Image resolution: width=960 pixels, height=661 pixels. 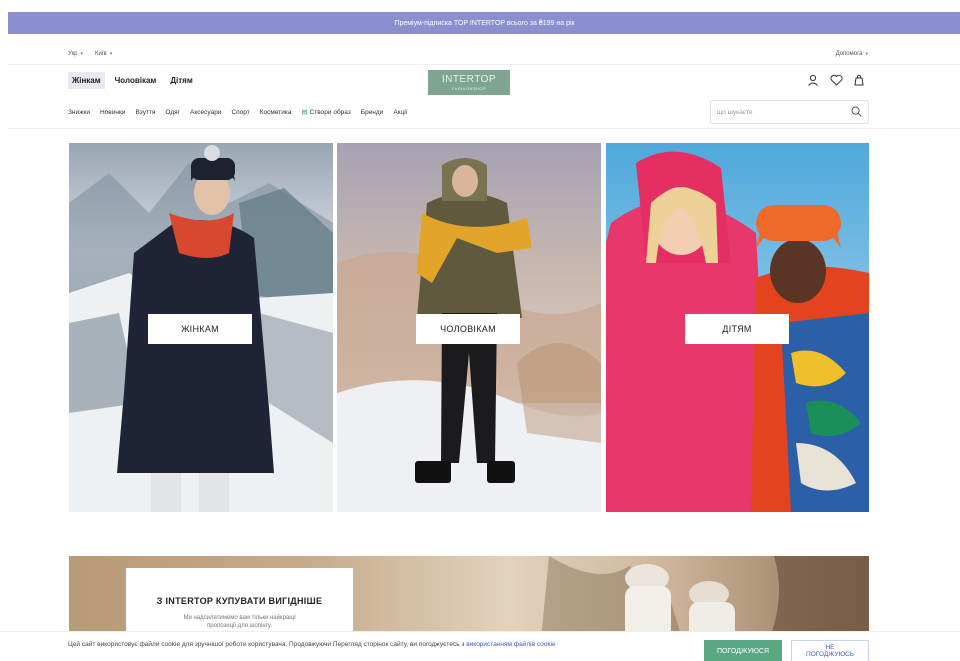 I want to click on category-accessories: Аксесуари, so click(x=205, y=112).